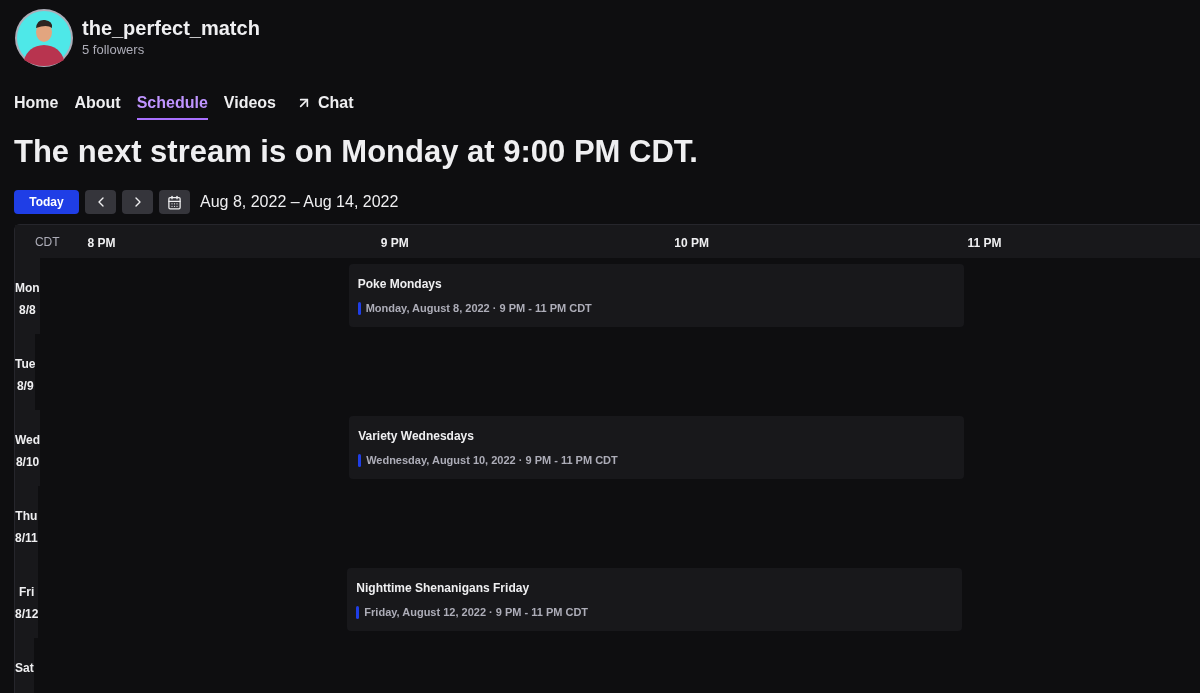  I want to click on day-cell: Sat, so click(24, 665).